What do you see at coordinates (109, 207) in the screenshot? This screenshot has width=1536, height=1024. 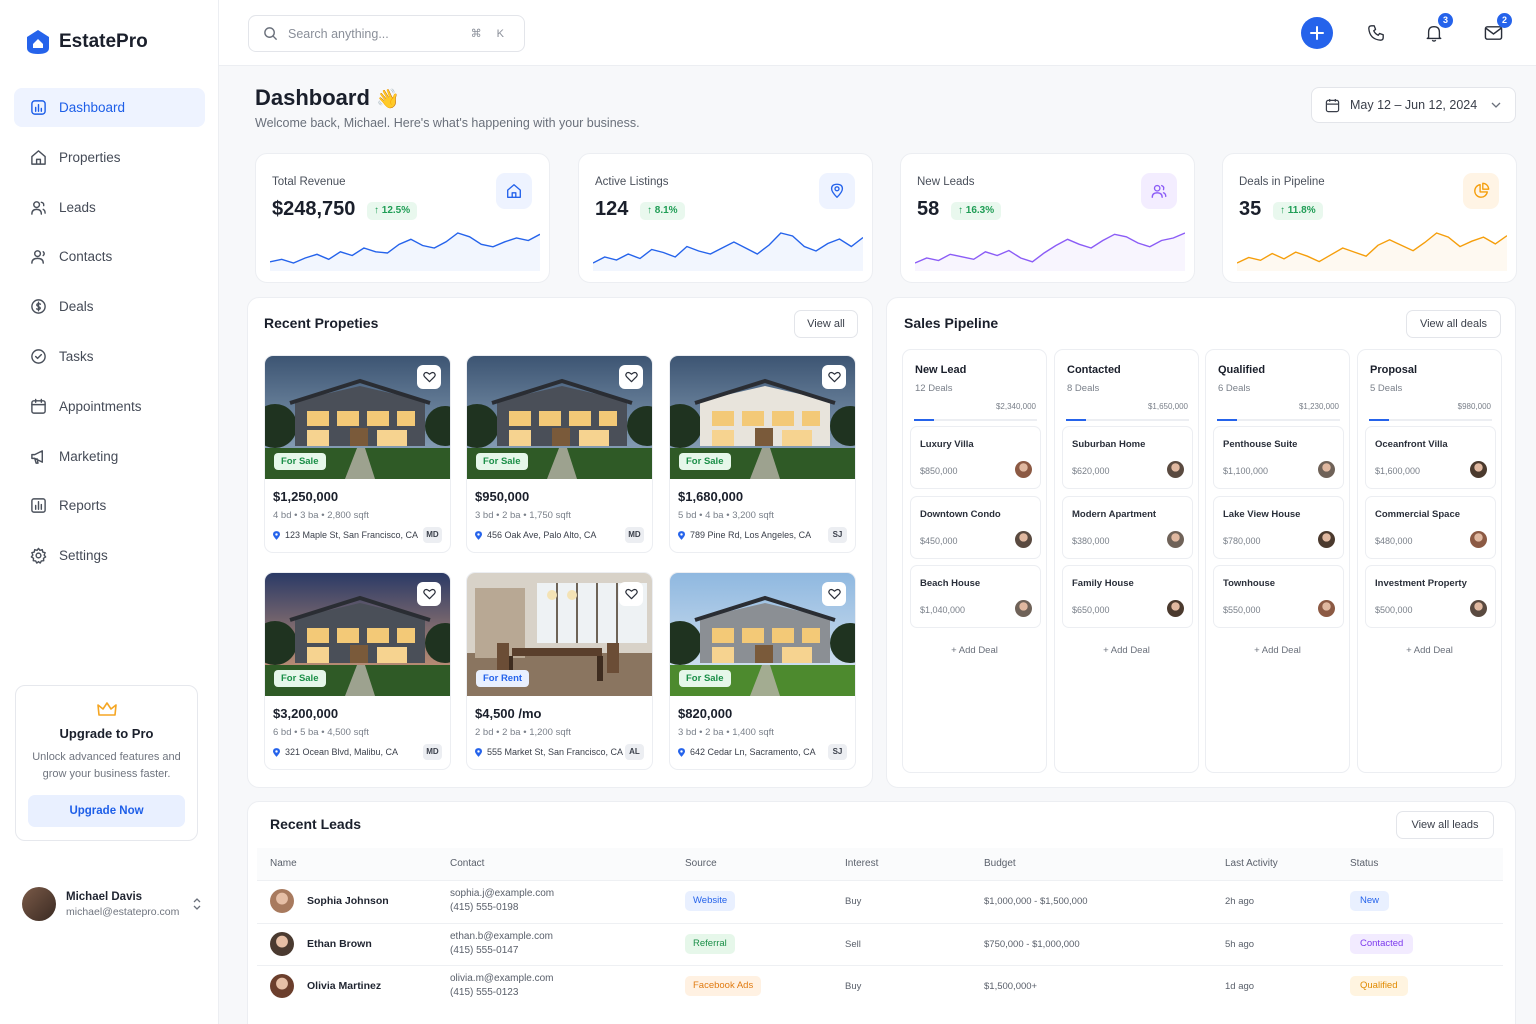 I see `sidebar-item-leads: Leads` at bounding box center [109, 207].